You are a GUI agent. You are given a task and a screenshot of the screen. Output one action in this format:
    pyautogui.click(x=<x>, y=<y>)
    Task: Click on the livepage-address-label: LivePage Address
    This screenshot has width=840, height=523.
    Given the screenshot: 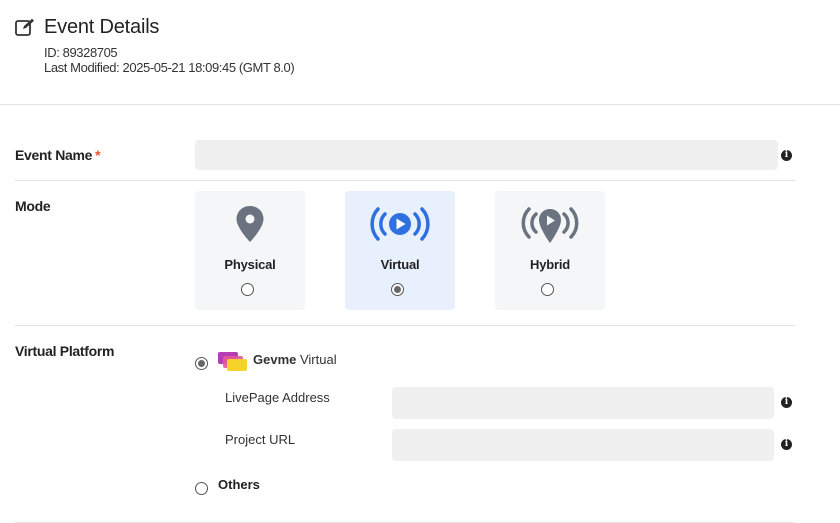 What is the action you would take?
    pyautogui.click(x=277, y=397)
    